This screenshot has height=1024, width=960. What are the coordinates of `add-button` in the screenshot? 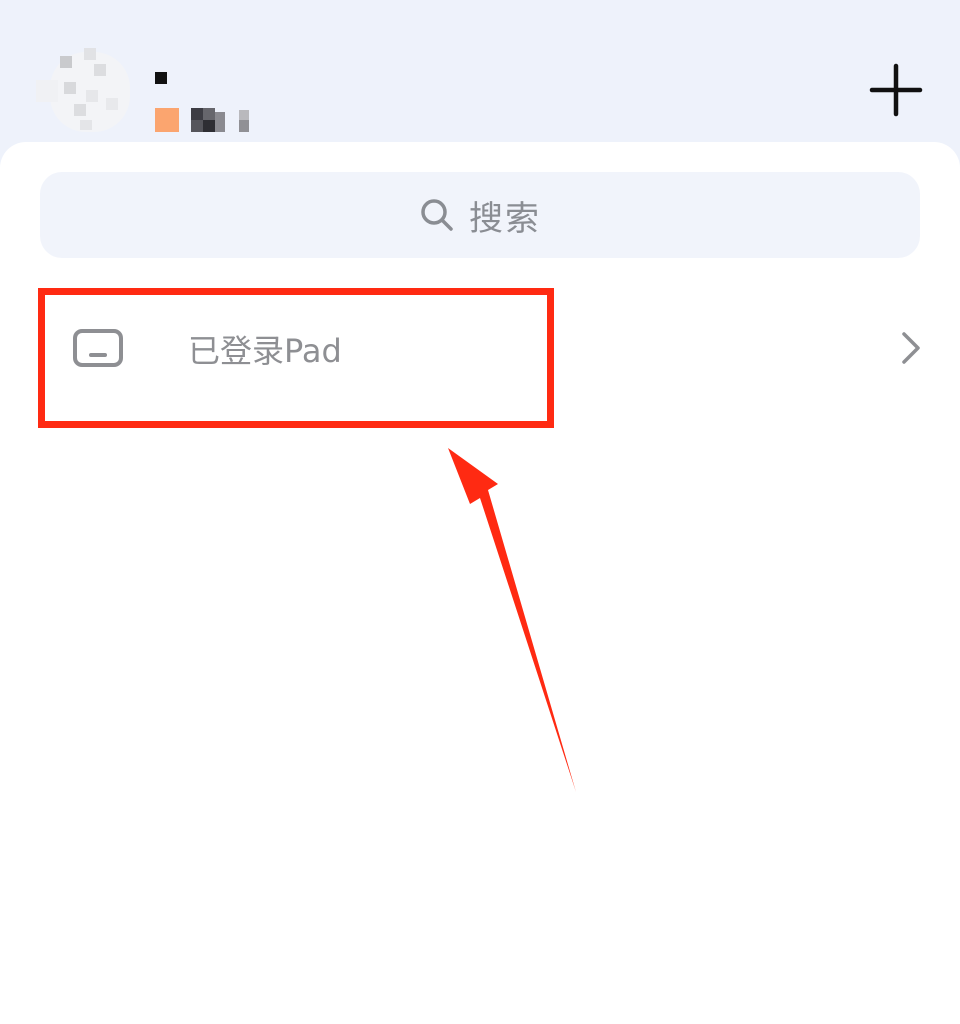 It's located at (896, 90).